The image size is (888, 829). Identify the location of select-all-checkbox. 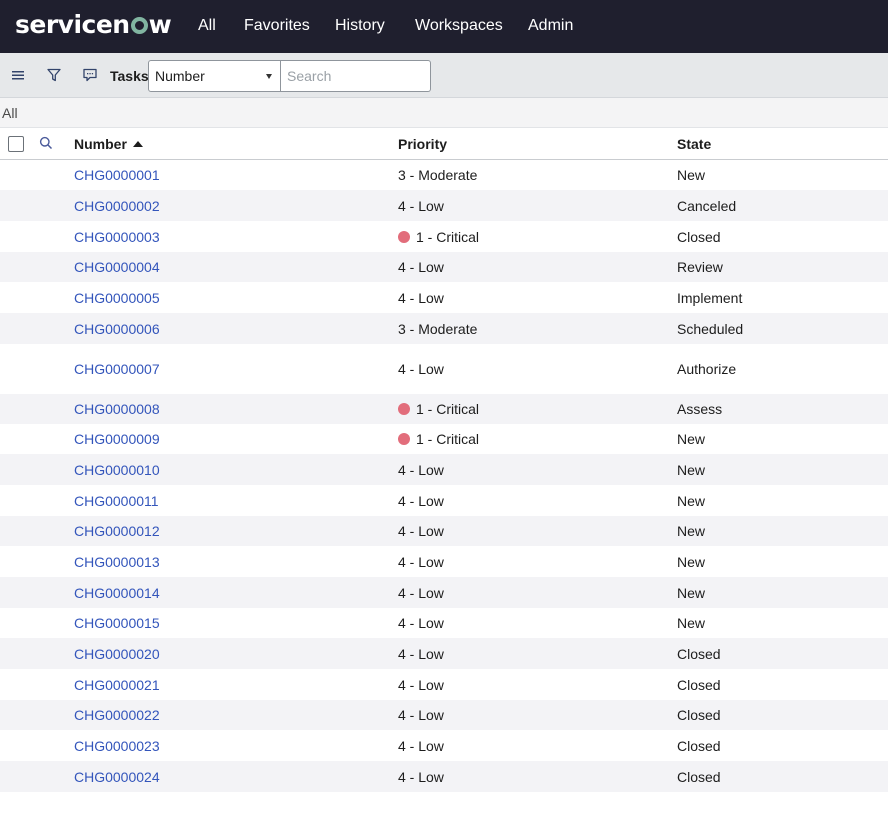
(16, 144).